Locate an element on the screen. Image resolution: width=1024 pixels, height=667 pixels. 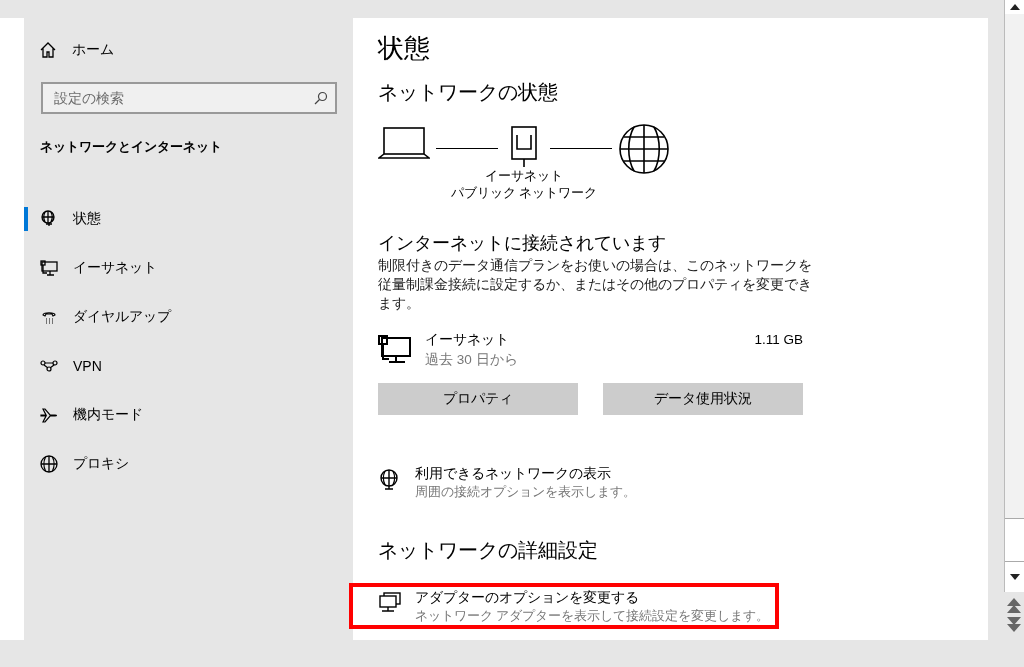
scroll-thumb is located at coordinates (1014, 540).